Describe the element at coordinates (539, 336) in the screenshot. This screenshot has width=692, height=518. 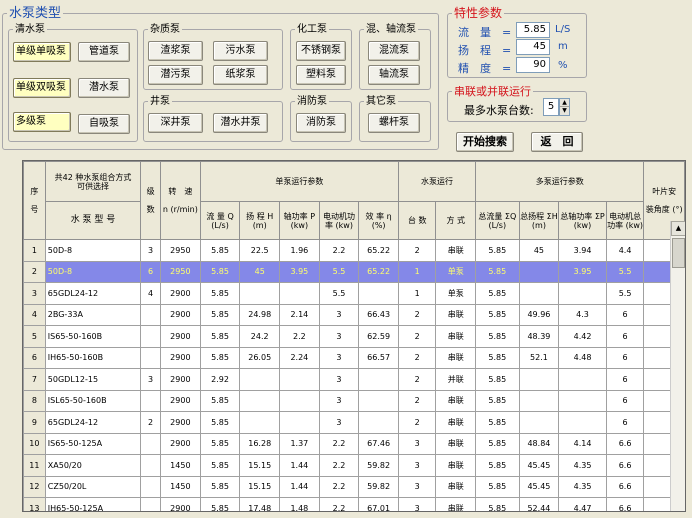
I see `table-cell: 48.39` at that location.